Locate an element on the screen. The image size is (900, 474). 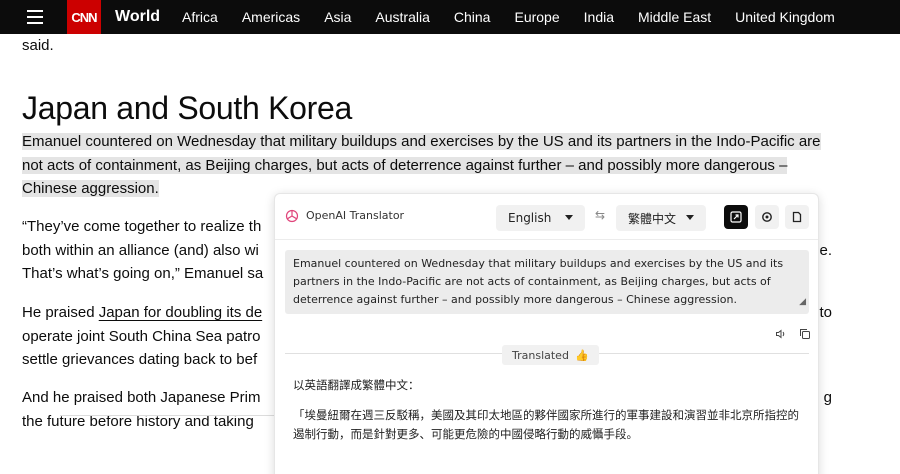
text-line: operate joint South China Sea patro is located at coordinates (141, 336).